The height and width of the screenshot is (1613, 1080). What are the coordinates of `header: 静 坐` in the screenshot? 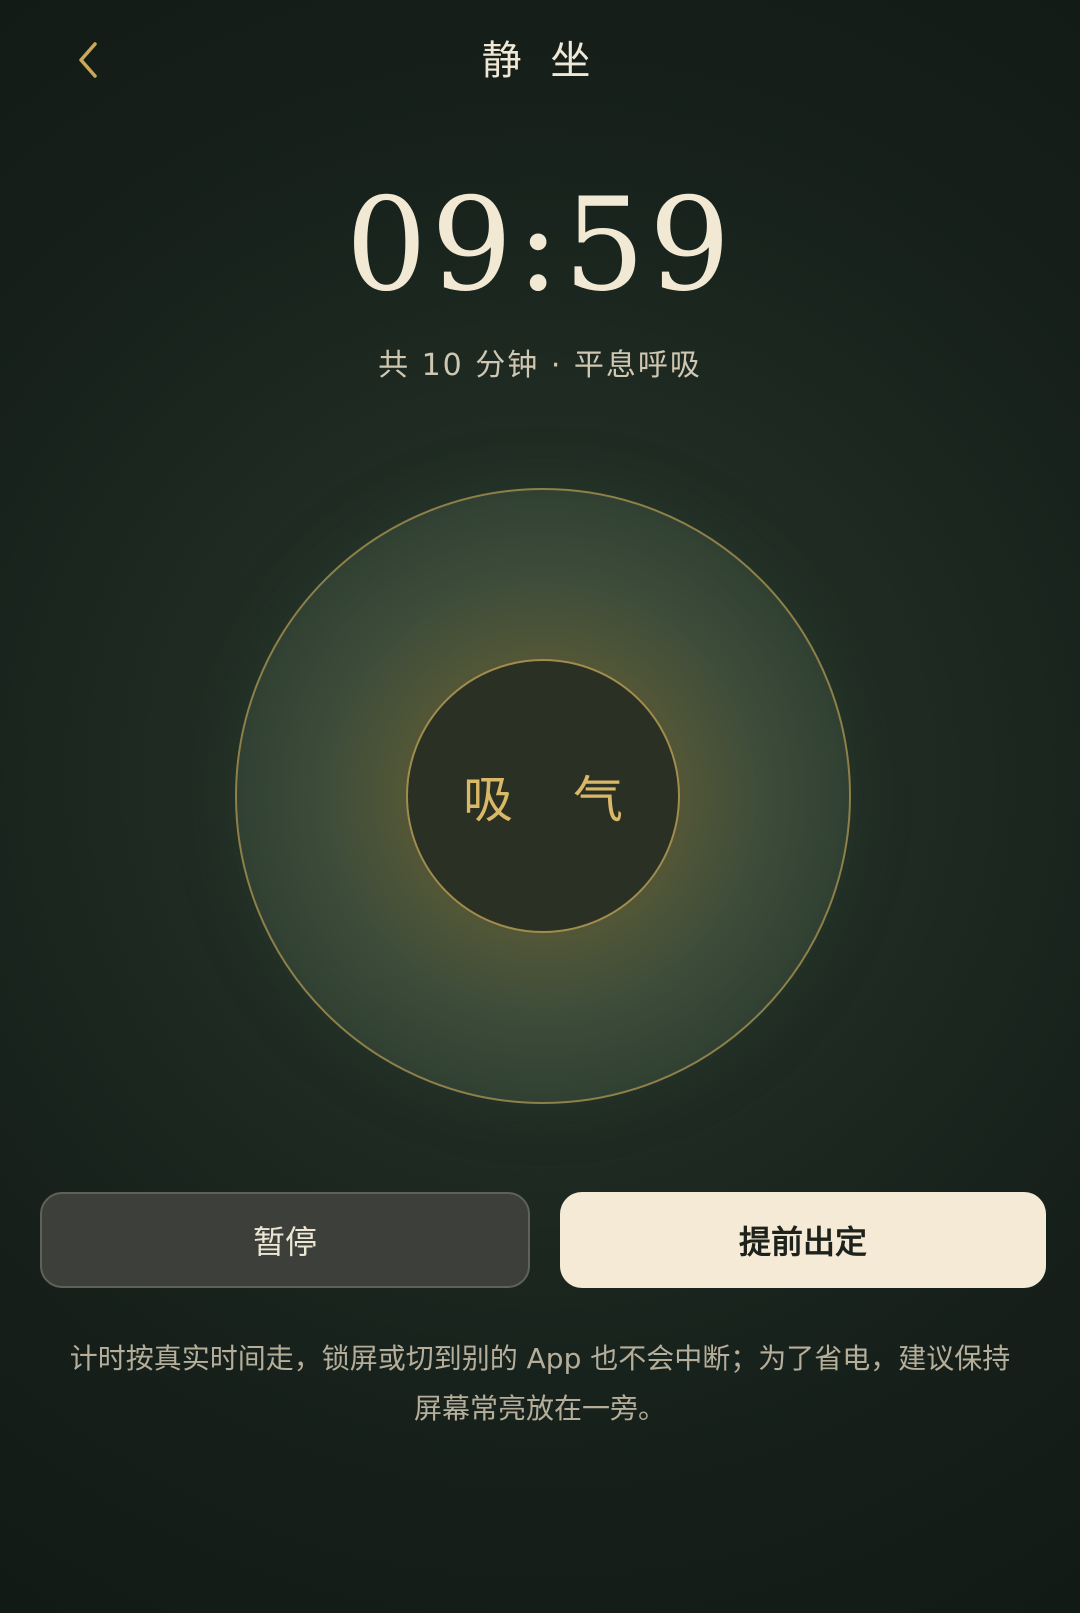 It's located at (540, 60).